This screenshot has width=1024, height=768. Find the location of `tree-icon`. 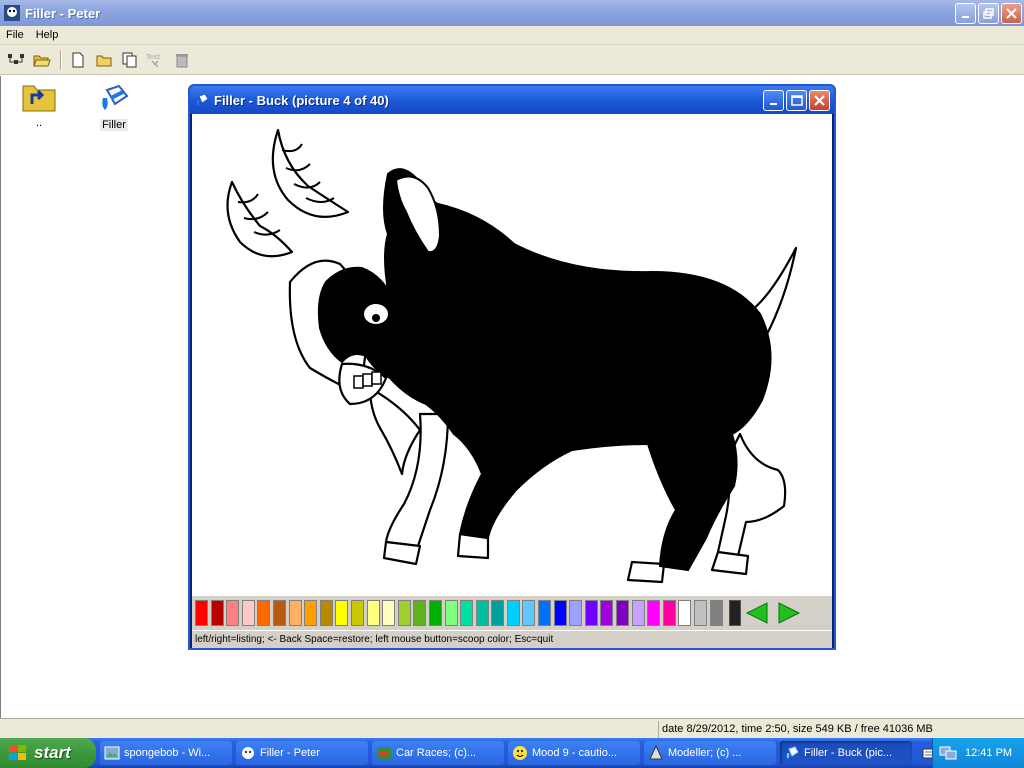

tree-icon is located at coordinates (16, 58).